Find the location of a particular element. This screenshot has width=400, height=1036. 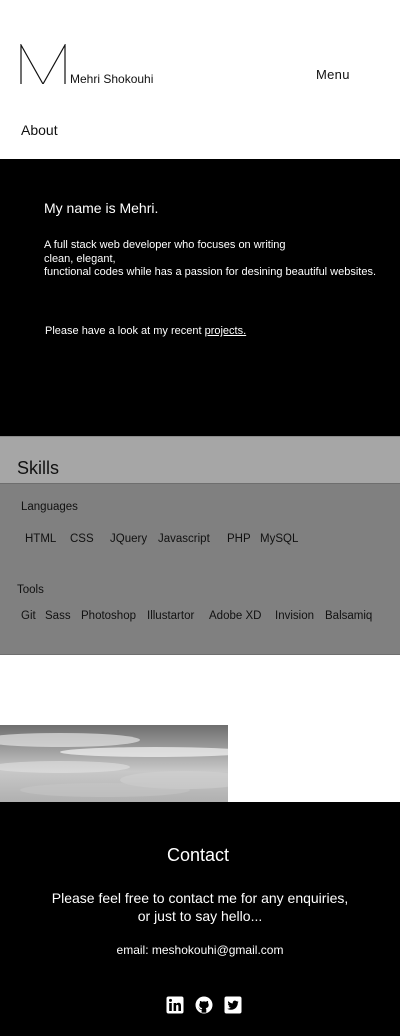

twitter-icon is located at coordinates (233, 1005).